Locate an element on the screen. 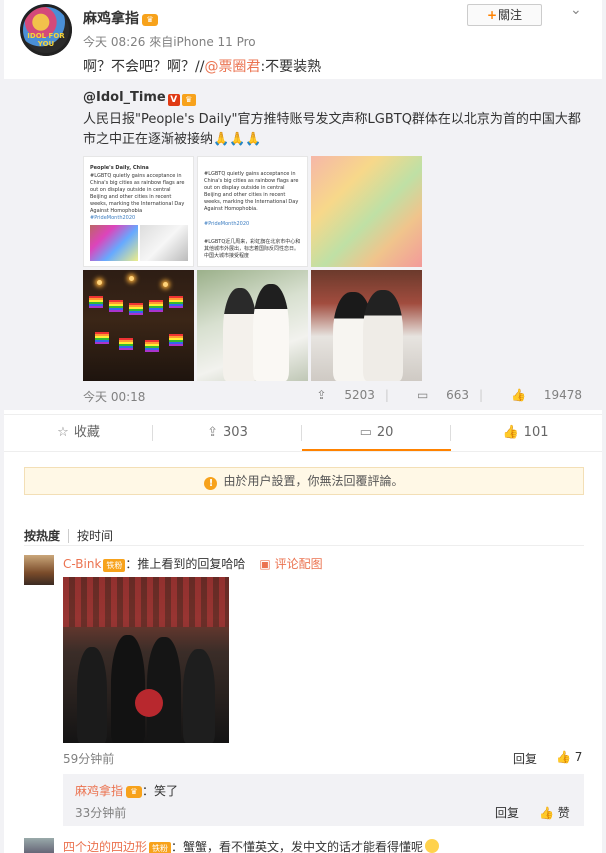 This screenshot has width=606, height=853. comment-count-value: 663 is located at coordinates (457, 395).